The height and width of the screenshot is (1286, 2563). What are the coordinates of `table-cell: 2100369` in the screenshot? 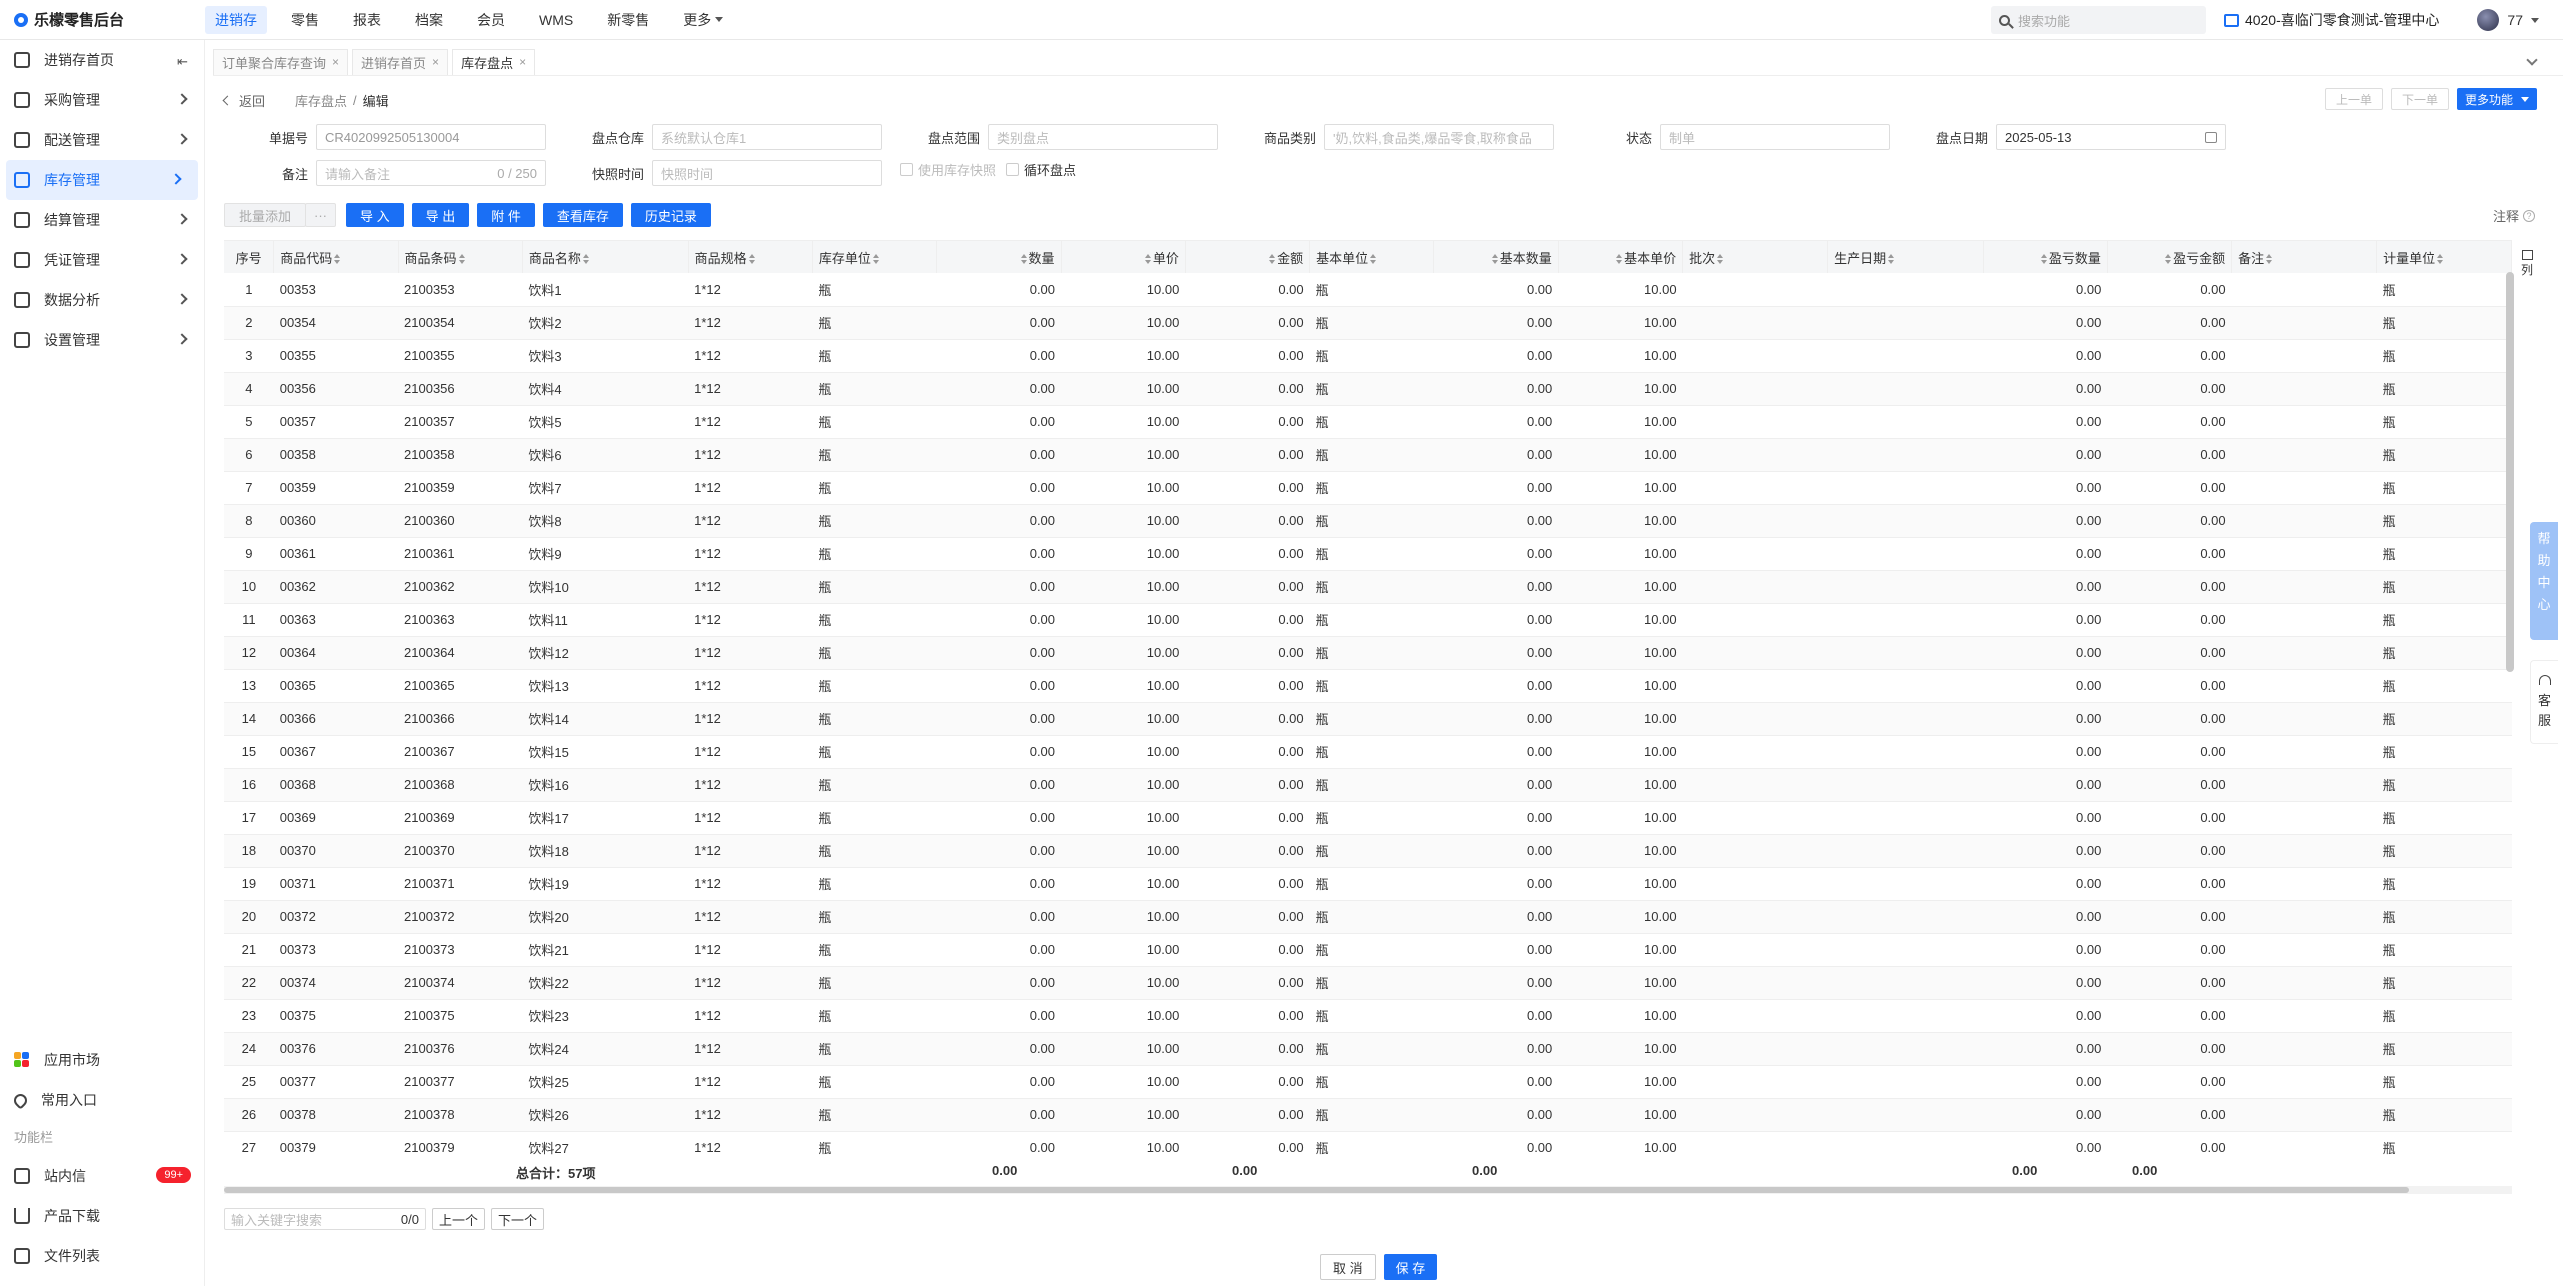 It's located at (460, 818).